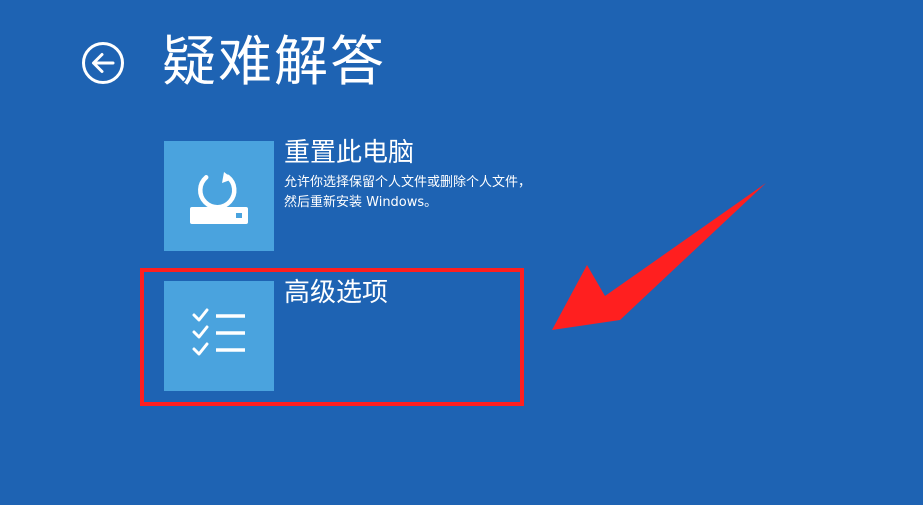  I want to click on advanced-options-option: 高级选项, so click(354, 334).